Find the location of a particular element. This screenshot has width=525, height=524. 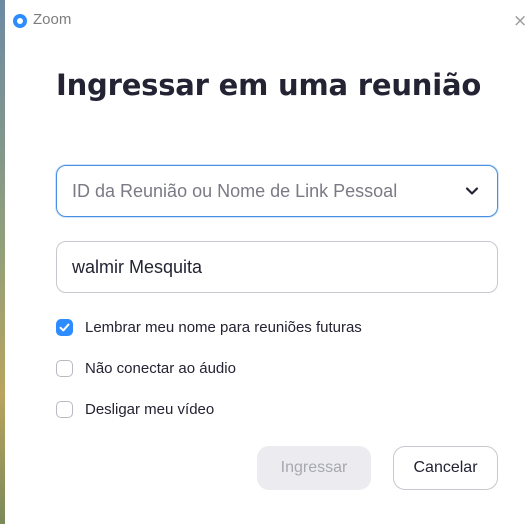

meeting-id-placeholder: ID da Reunião ou Nome de Link Pessoal is located at coordinates (235, 191).